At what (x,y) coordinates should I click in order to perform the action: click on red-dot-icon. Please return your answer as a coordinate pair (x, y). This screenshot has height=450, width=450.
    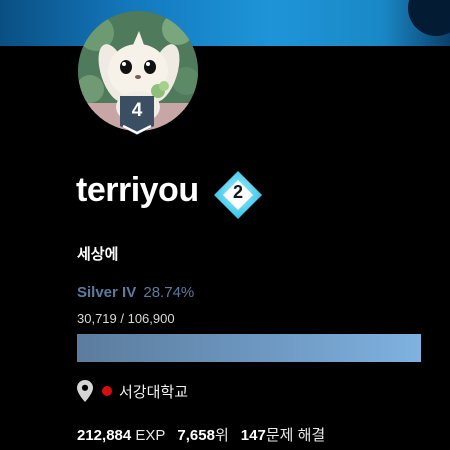
    Looking at the image, I should click on (107, 391).